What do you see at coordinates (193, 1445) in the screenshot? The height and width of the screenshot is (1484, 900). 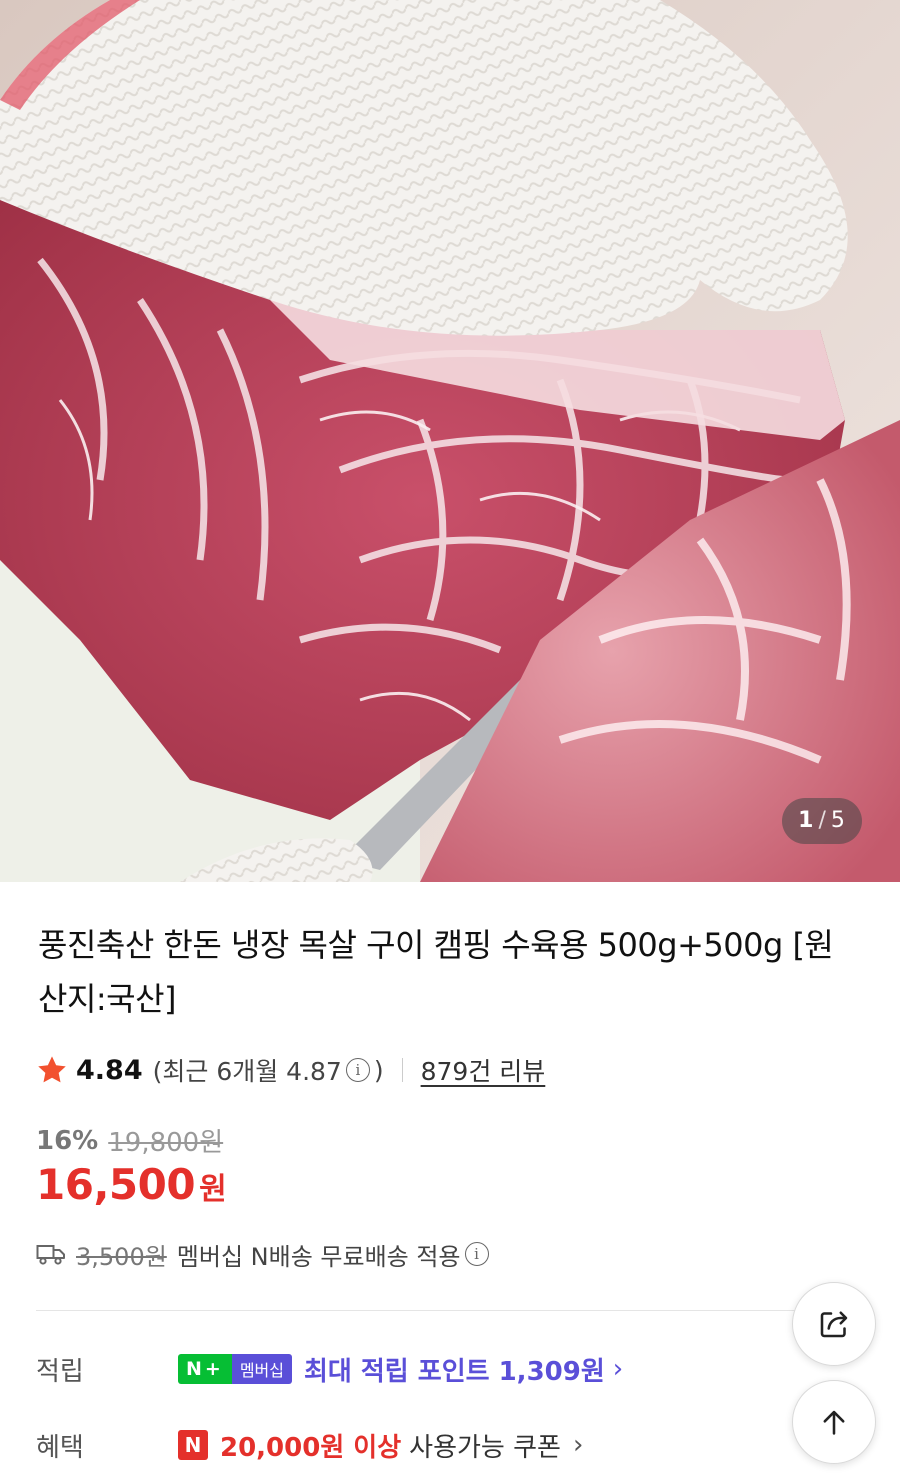 I see `naver-coupon-badge: N` at bounding box center [193, 1445].